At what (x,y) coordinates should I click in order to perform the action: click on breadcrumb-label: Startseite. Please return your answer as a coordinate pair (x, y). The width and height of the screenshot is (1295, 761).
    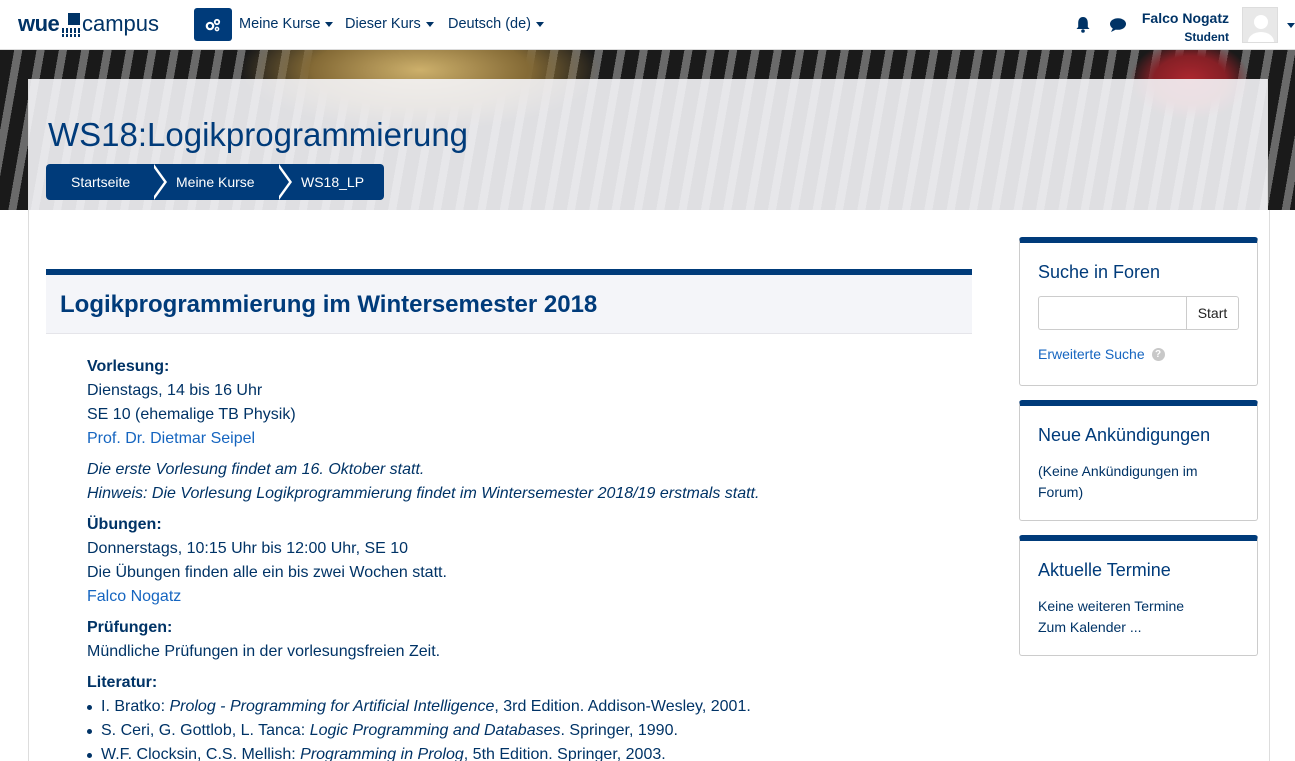
    Looking at the image, I should click on (101, 182).